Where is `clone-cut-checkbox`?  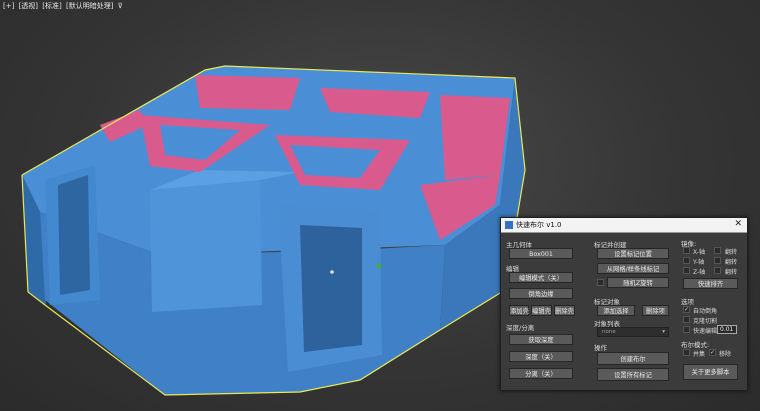
clone-cut-checkbox is located at coordinates (686, 319).